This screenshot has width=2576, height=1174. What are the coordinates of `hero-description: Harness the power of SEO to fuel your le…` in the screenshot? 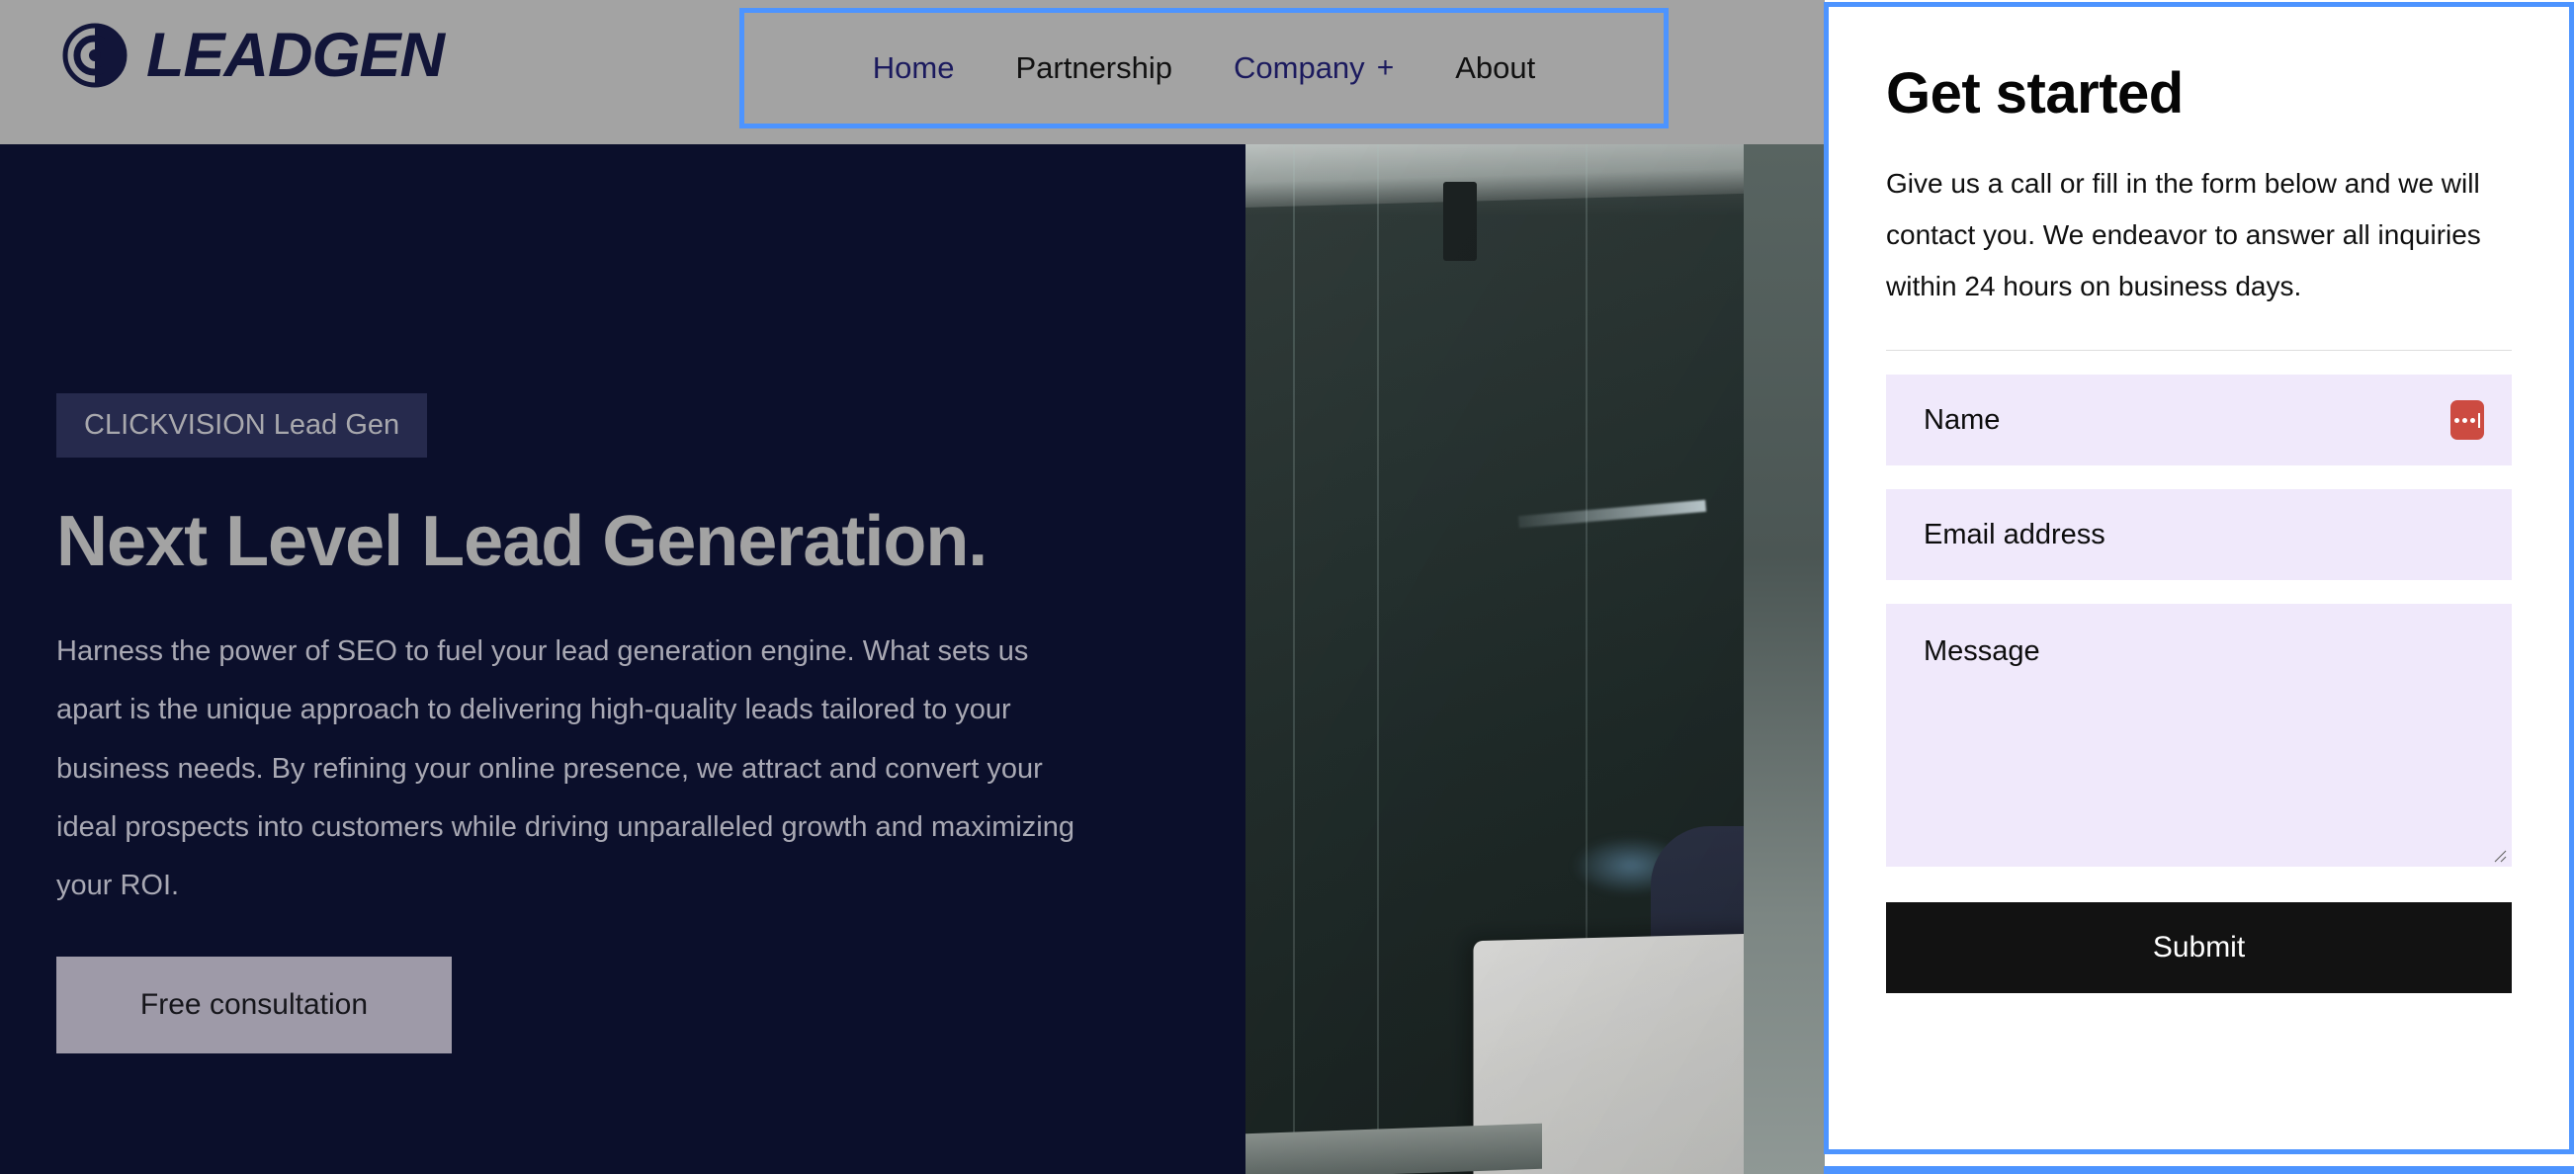 It's located at (565, 768).